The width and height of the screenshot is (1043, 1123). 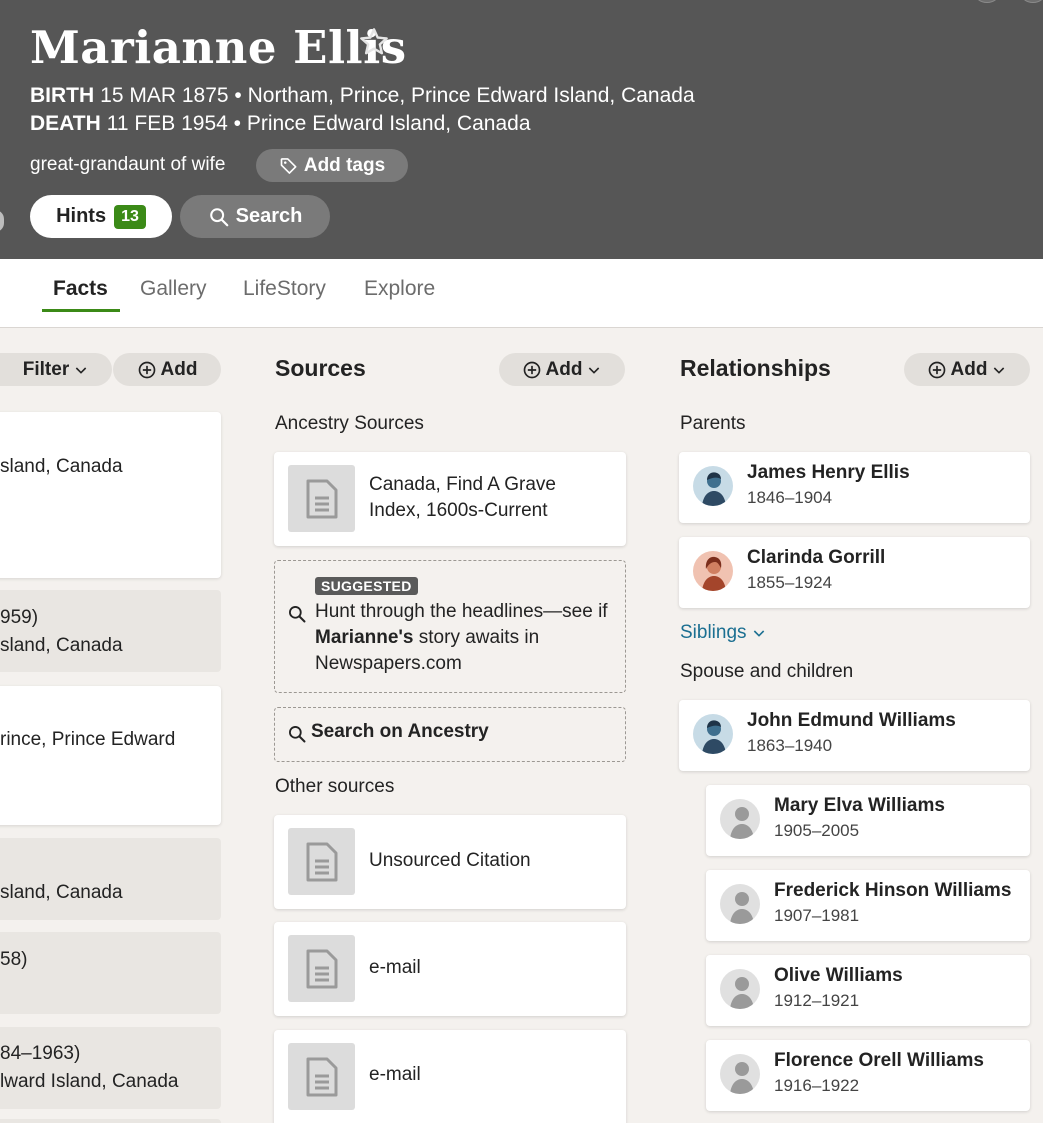 What do you see at coordinates (868, 1075) in the screenshot?
I see `person-card-child: Florence Orell Williams 1916–1922` at bounding box center [868, 1075].